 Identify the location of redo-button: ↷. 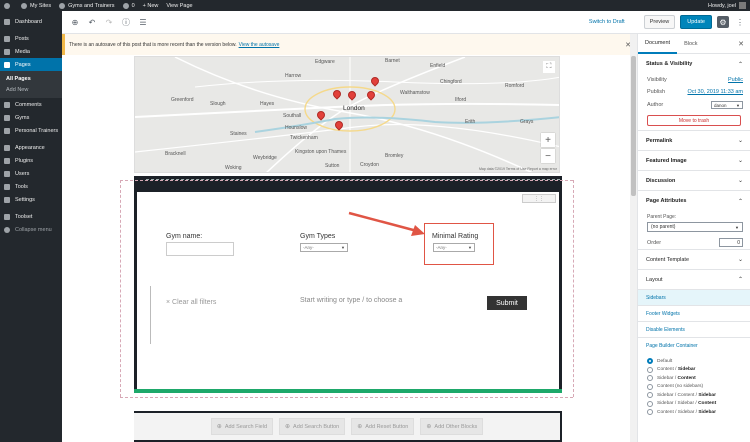
(109, 22).